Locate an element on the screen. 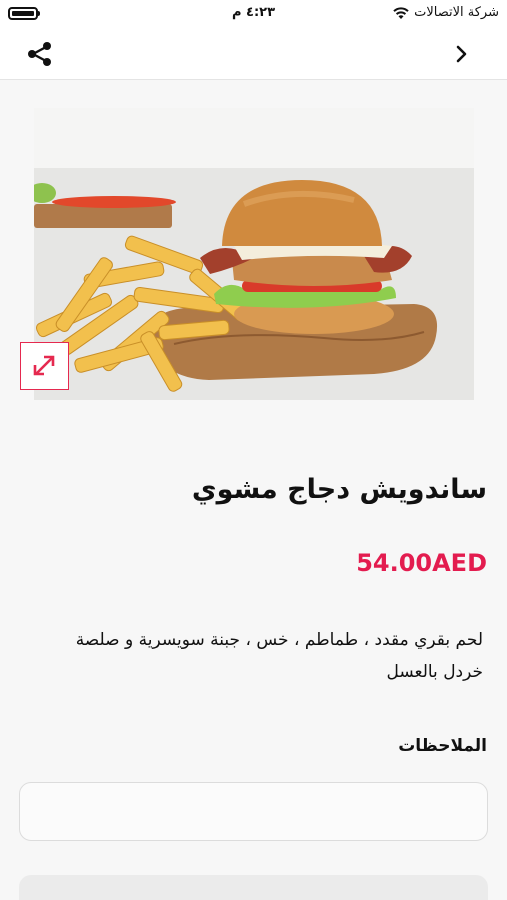 The image size is (507, 900). status-carrier: شركة الاتصالات is located at coordinates (445, 12).